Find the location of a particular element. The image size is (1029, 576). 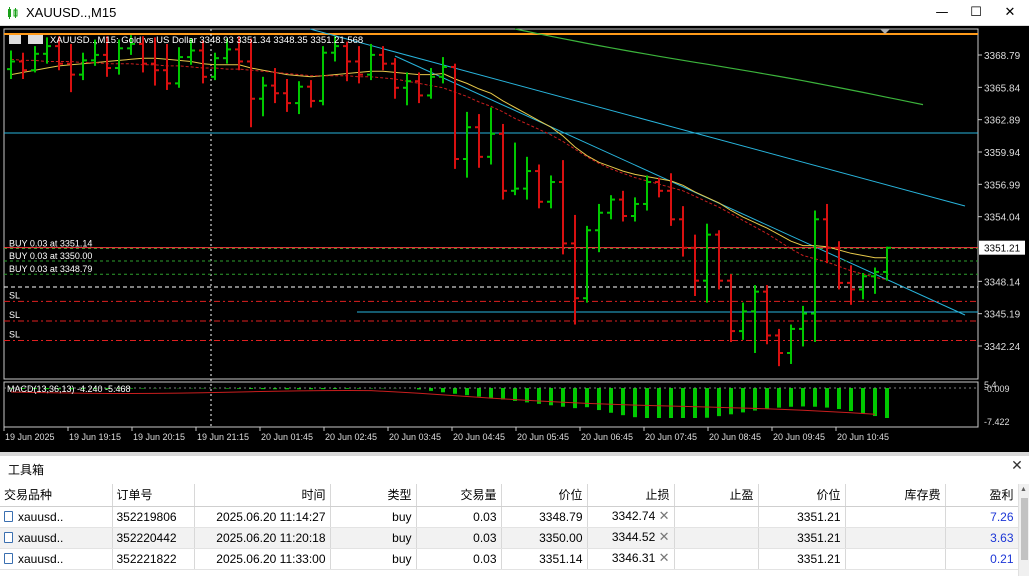

time-axis-label: 19 Jun 20:15 is located at coordinates (159, 437).